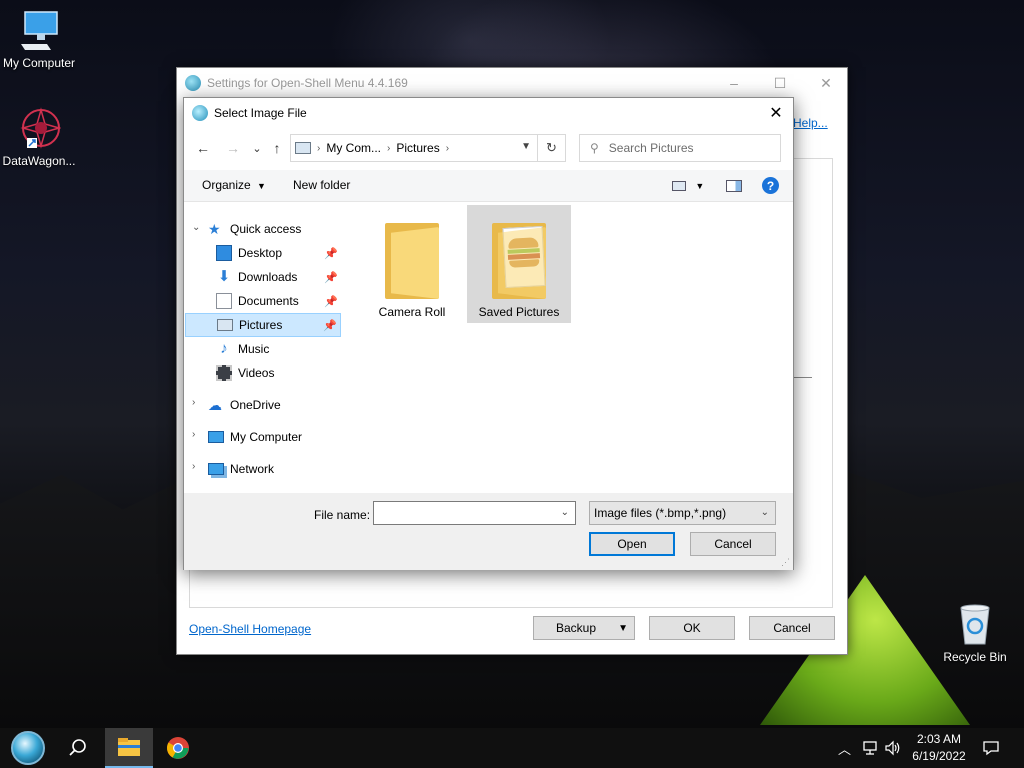  Describe the element at coordinates (975, 624) in the screenshot. I see `recycle-bin-icon` at that location.